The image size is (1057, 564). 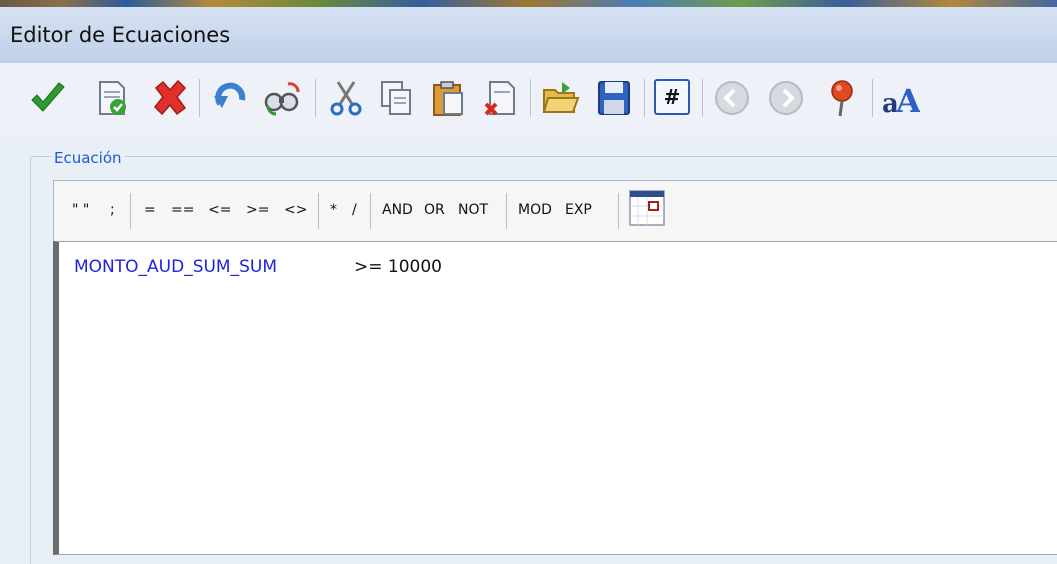 What do you see at coordinates (219, 210) in the screenshot?
I see `less-equal-button: <=` at bounding box center [219, 210].